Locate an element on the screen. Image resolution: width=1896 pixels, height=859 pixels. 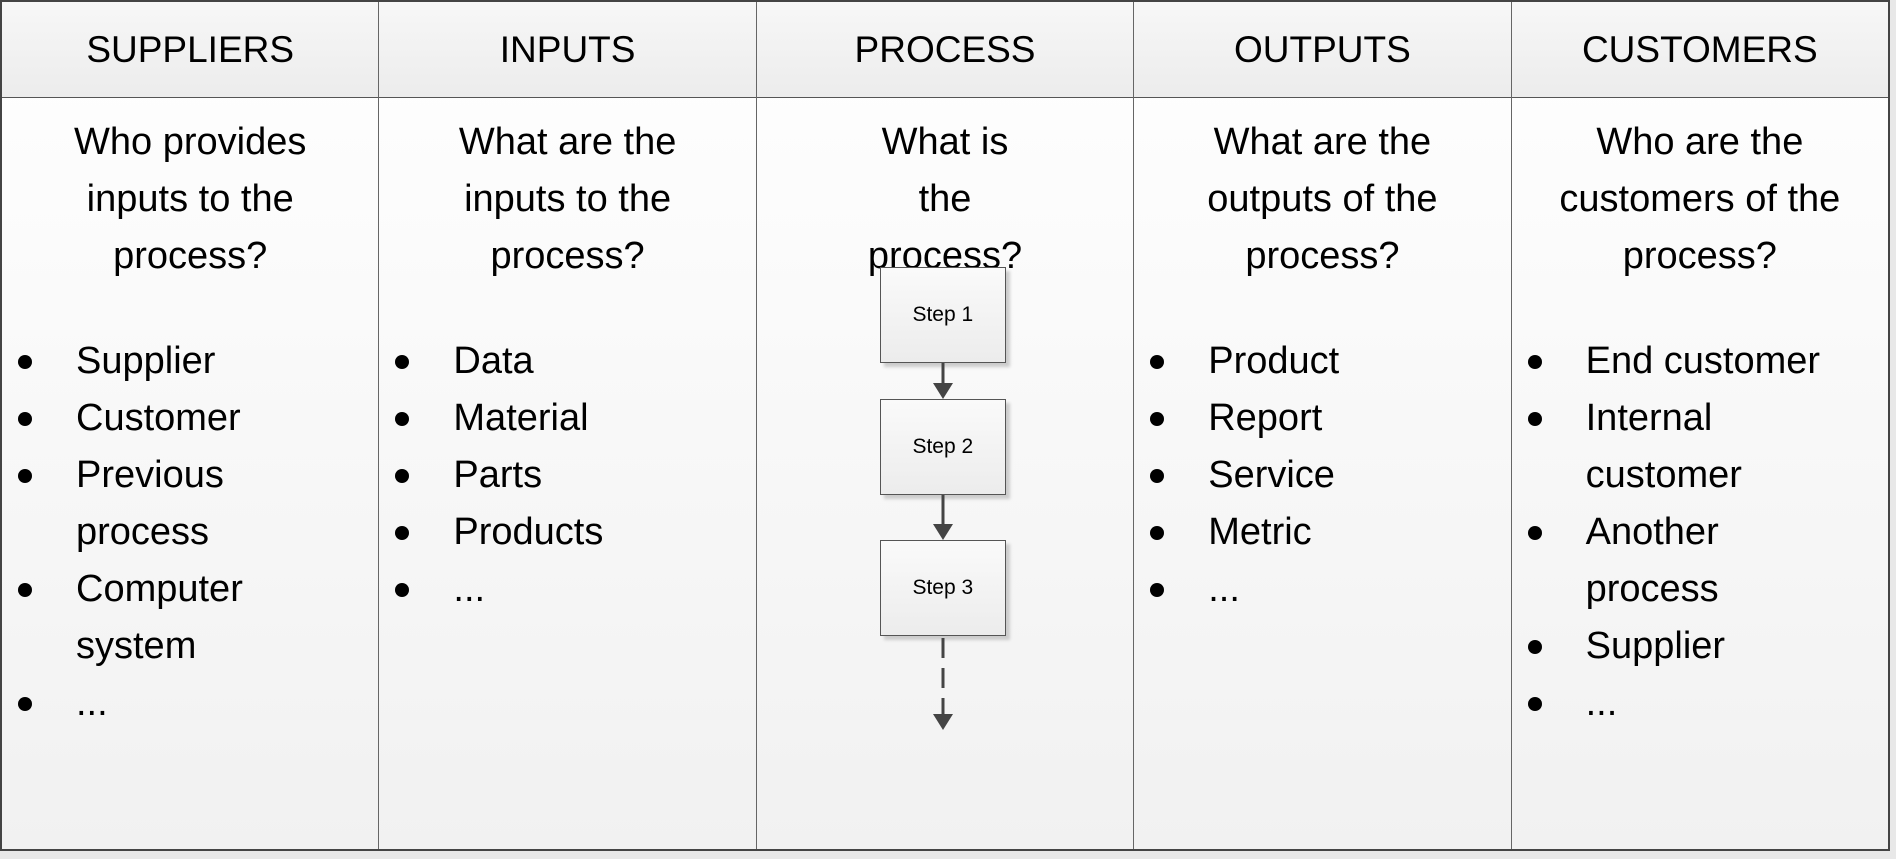
list-item: Metric is located at coordinates (1304, 532).